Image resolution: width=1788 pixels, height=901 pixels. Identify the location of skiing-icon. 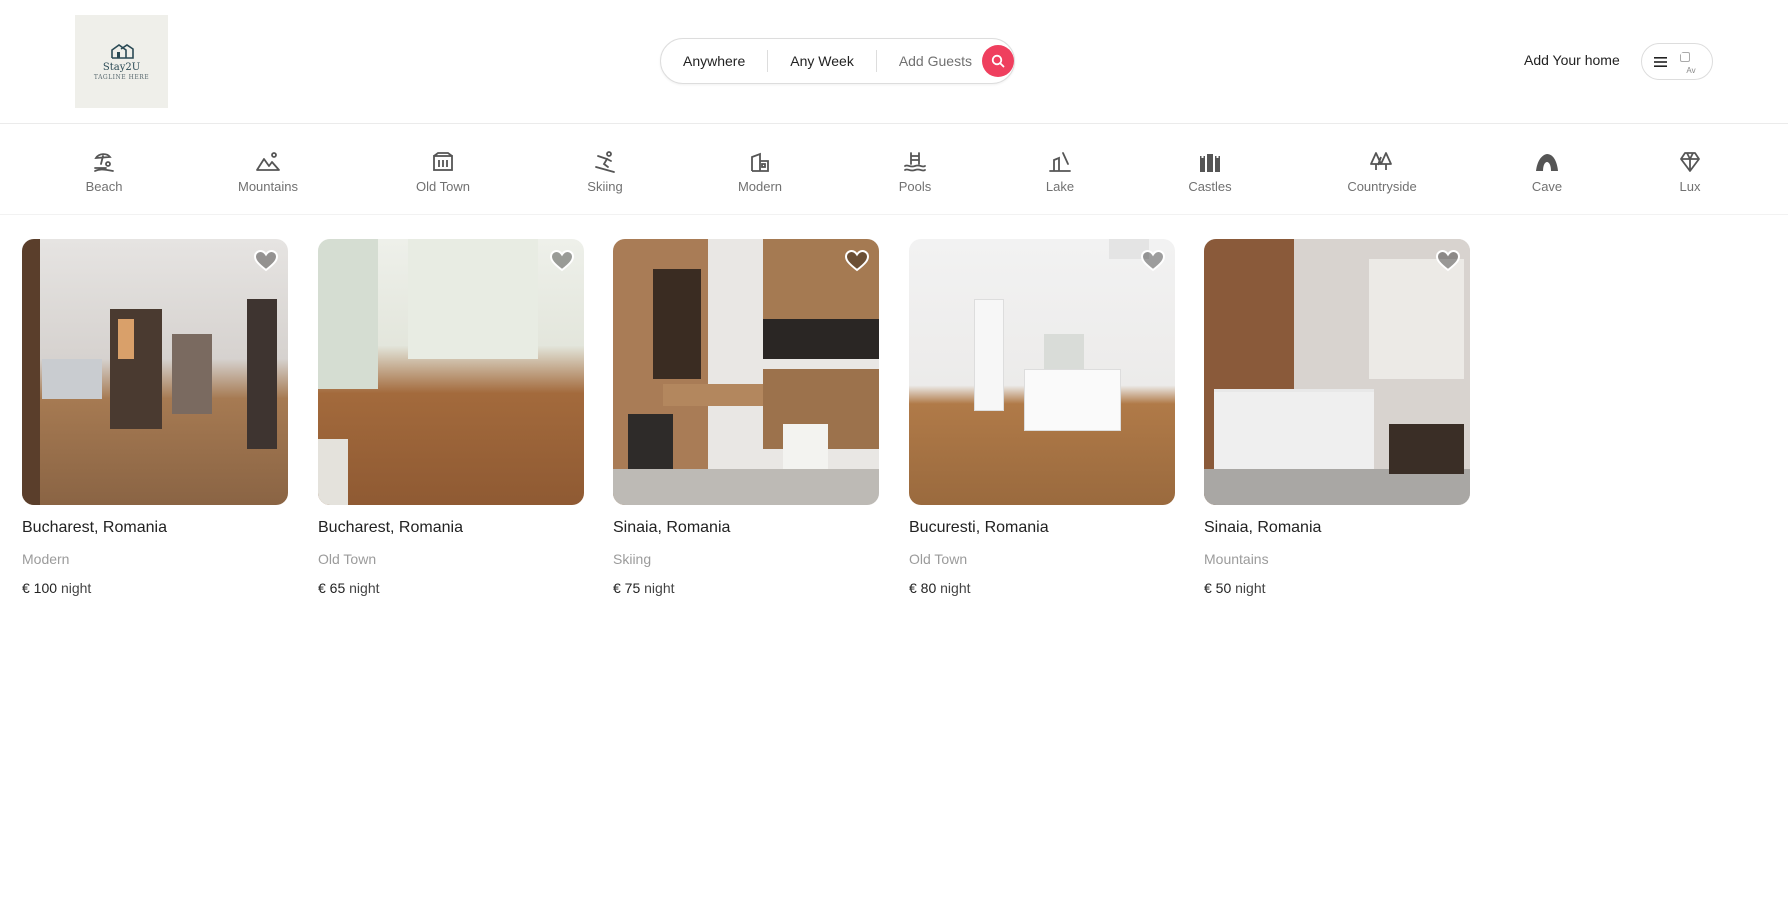
(605, 162).